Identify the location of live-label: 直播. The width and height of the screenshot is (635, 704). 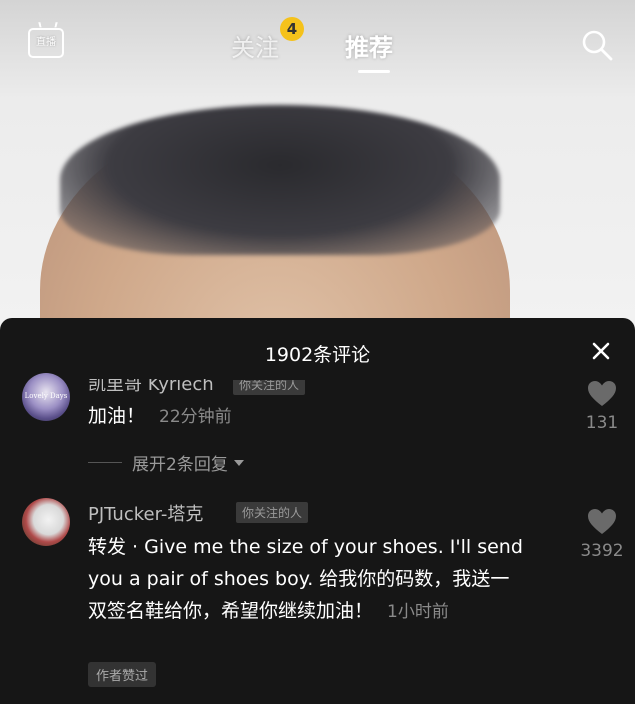
(46, 42).